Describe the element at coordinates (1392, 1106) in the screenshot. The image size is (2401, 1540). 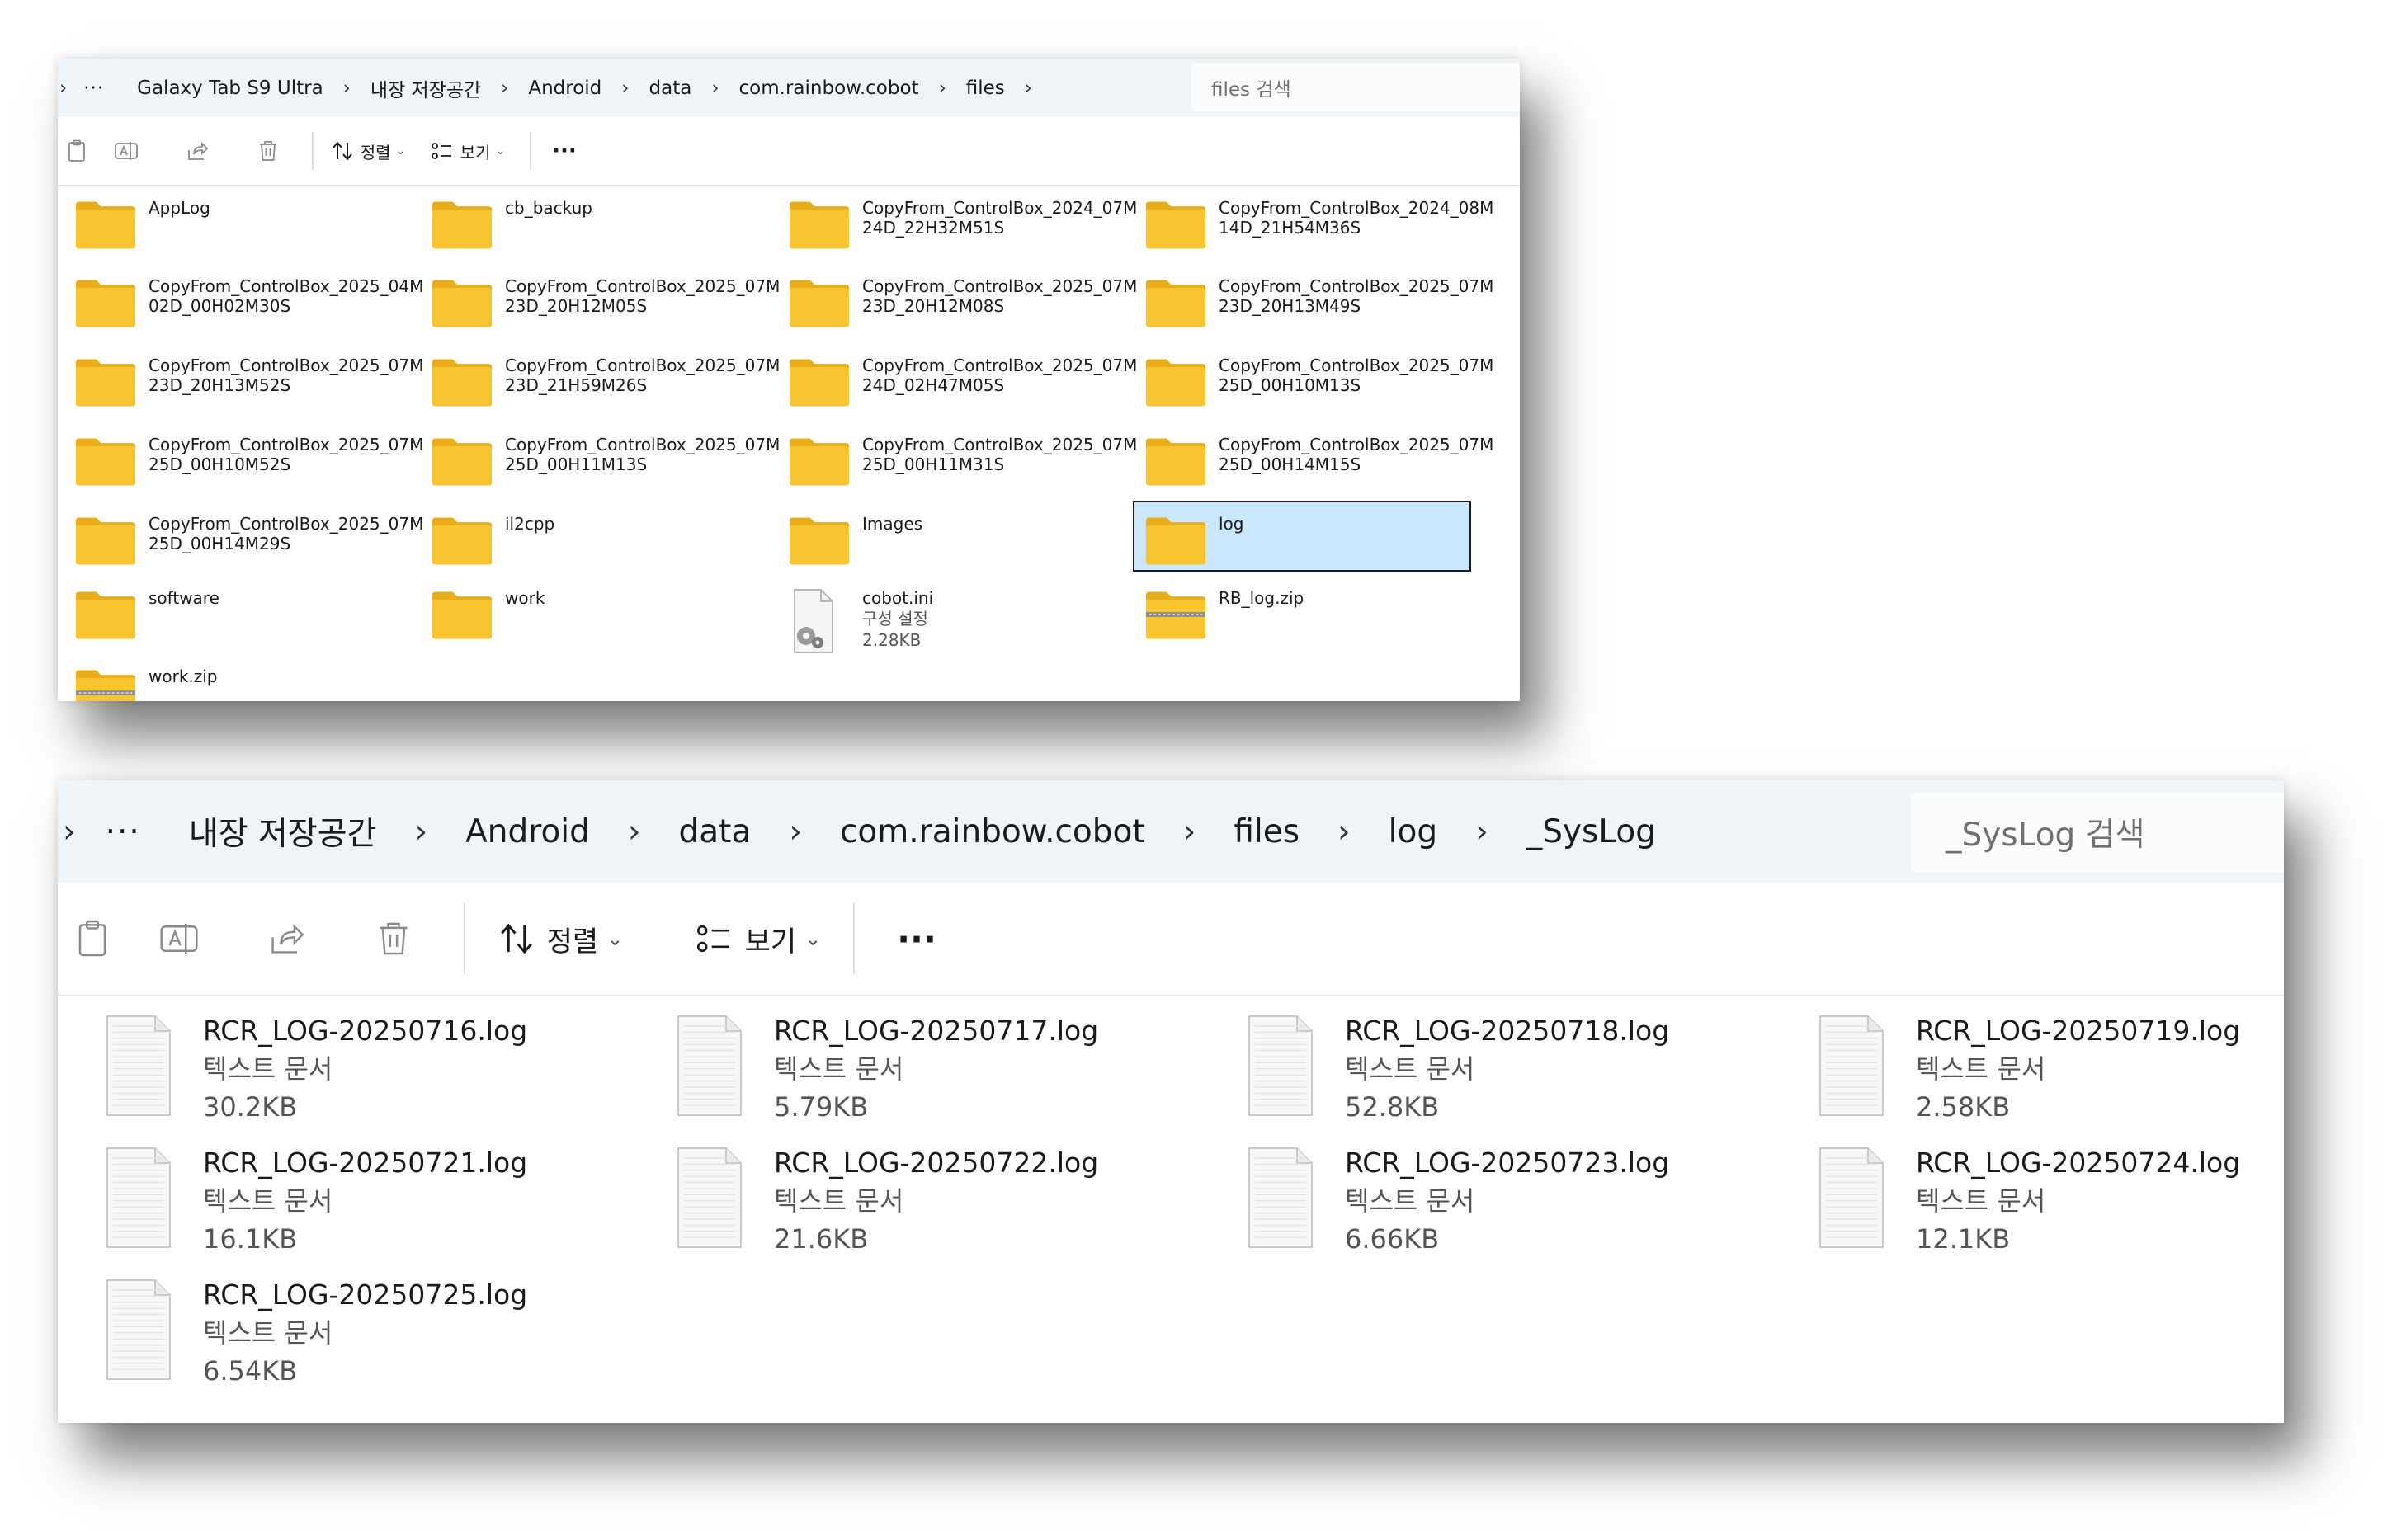
I see `file-size: 52.8KB` at that location.